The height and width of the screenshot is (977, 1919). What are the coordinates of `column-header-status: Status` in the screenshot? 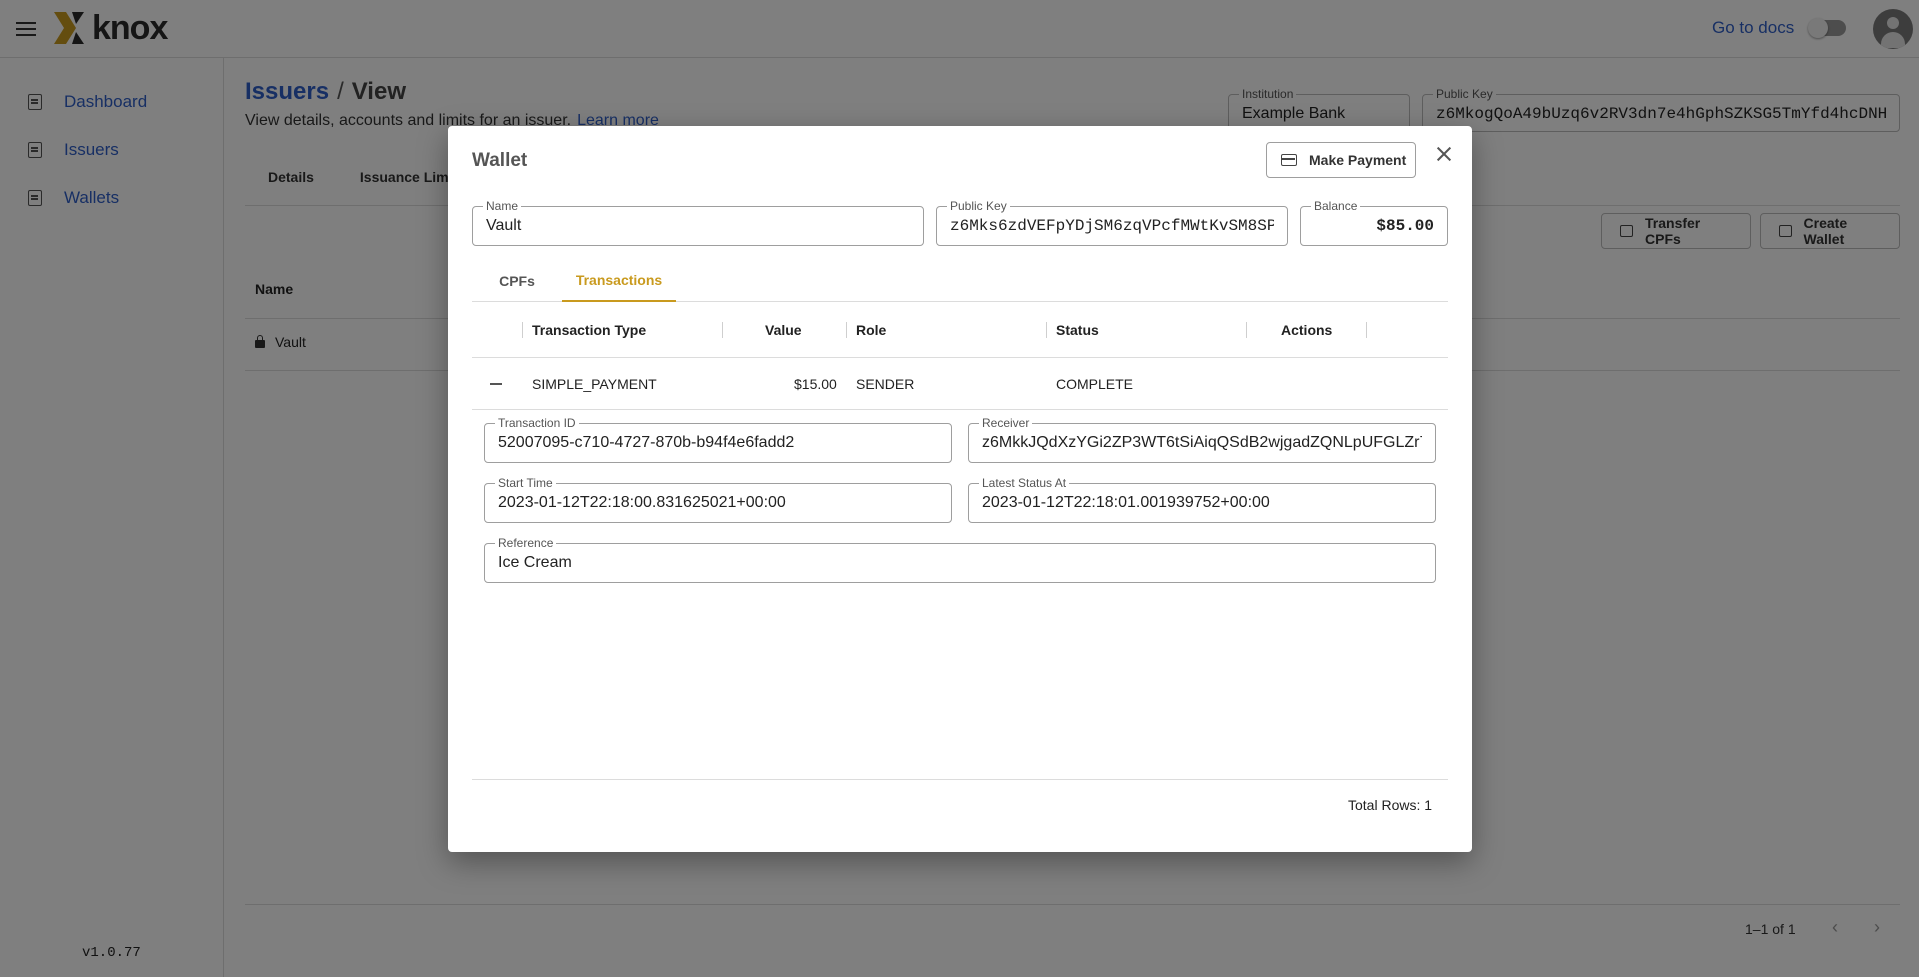 It's located at (1077, 330).